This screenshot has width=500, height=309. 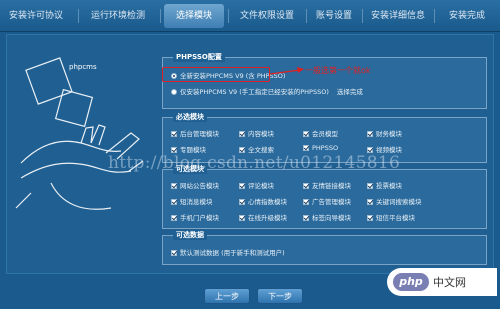 What do you see at coordinates (36, 16) in the screenshot?
I see `tab-license: 安装许可协议` at bounding box center [36, 16].